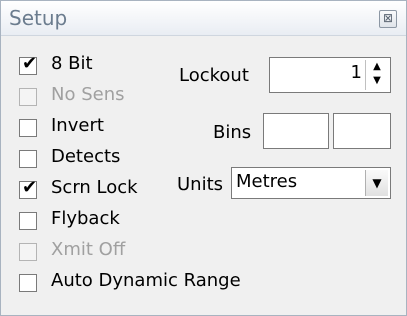 The image size is (407, 316). I want to click on checkbox-flyback, so click(28, 221).